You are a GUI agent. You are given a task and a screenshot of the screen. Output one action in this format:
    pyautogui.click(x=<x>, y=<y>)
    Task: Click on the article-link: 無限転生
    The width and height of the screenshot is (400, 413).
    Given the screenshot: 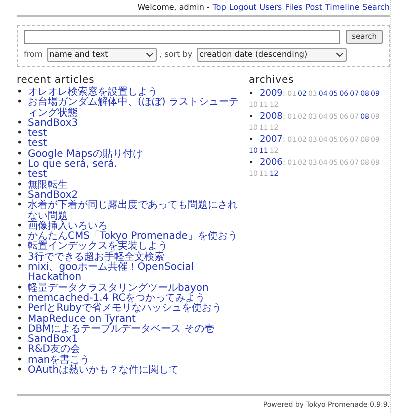 What is the action you would take?
    pyautogui.click(x=48, y=185)
    